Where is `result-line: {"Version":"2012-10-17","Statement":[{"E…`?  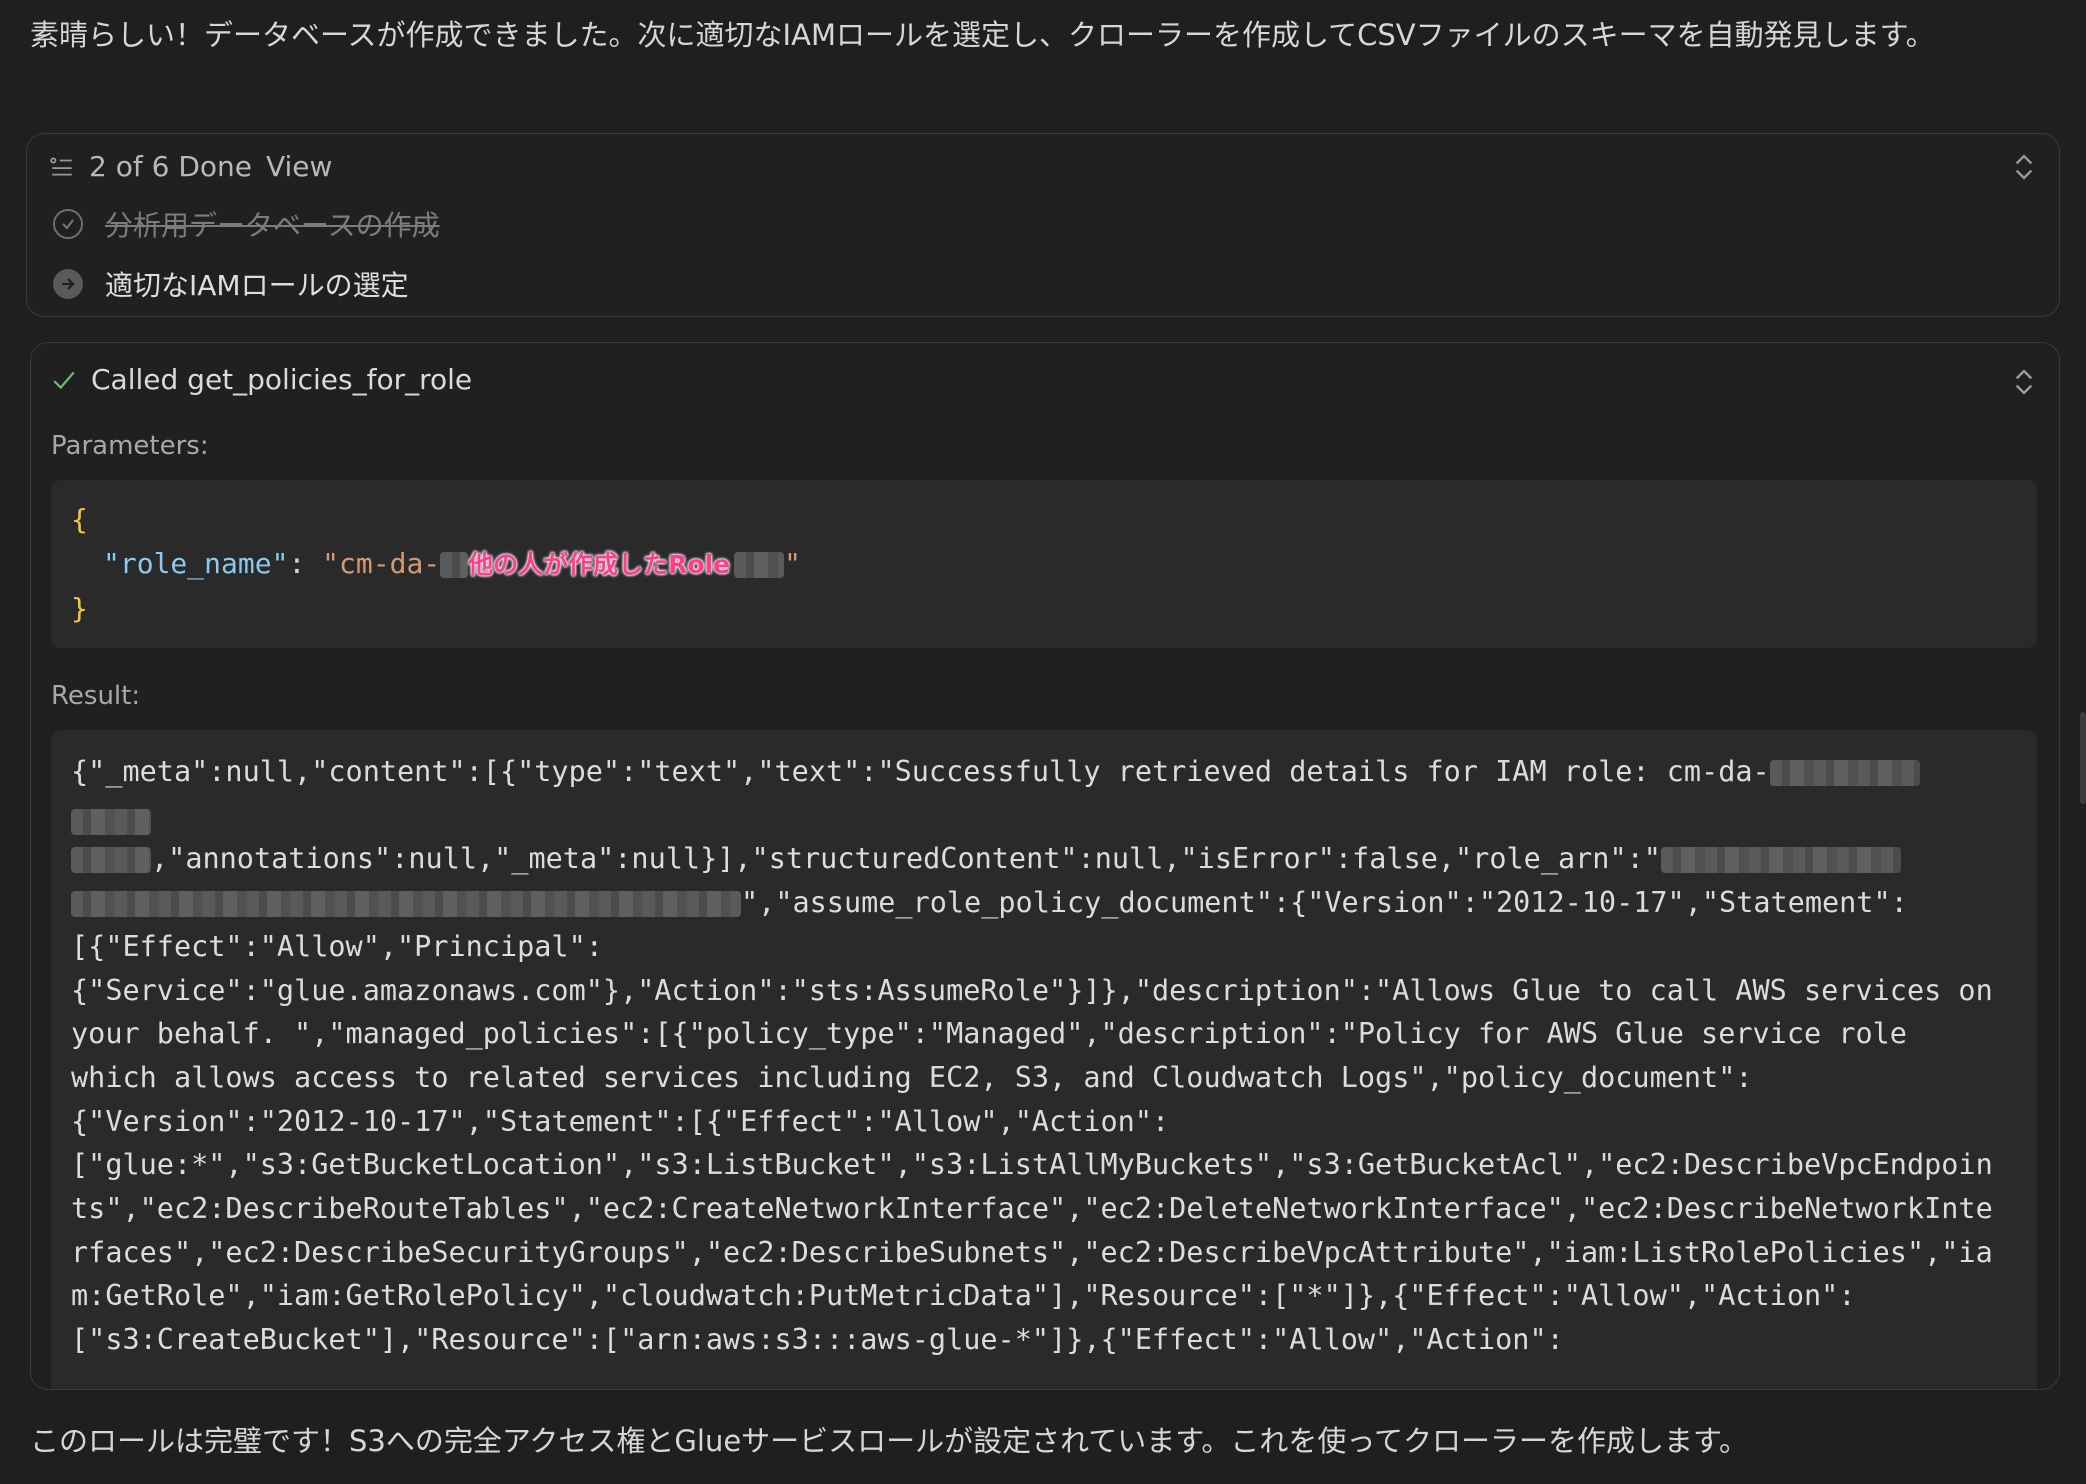 result-line: {"Version":"2012-10-17","Statement":[{"E… is located at coordinates (620, 1121).